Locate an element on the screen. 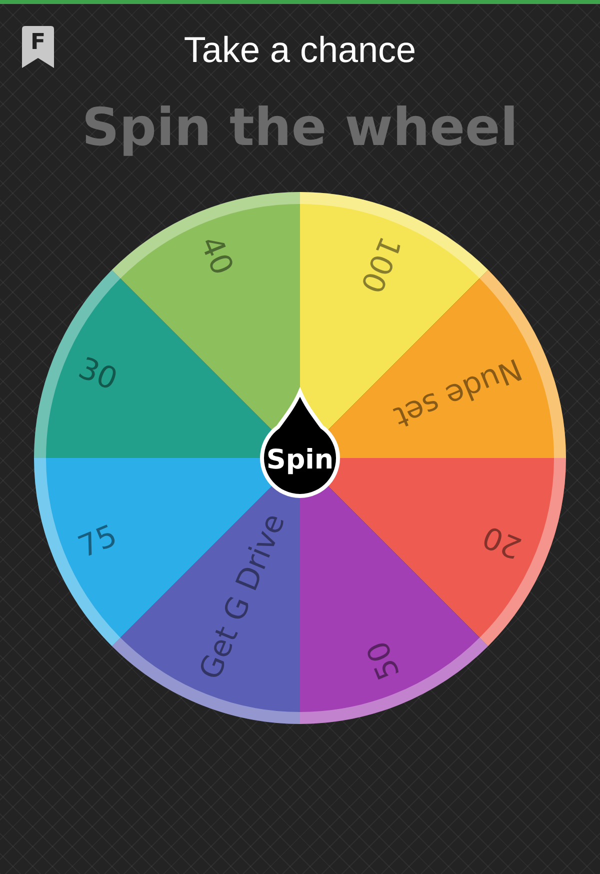 Image resolution: width=600 pixels, height=874 pixels. segment-label: Nude set is located at coordinates (458, 392).